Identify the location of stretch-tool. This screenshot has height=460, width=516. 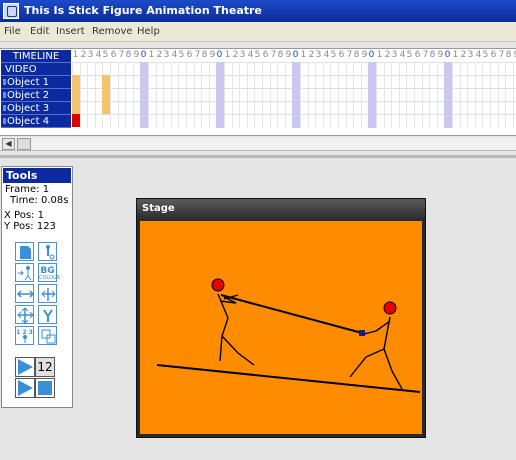
(24, 293).